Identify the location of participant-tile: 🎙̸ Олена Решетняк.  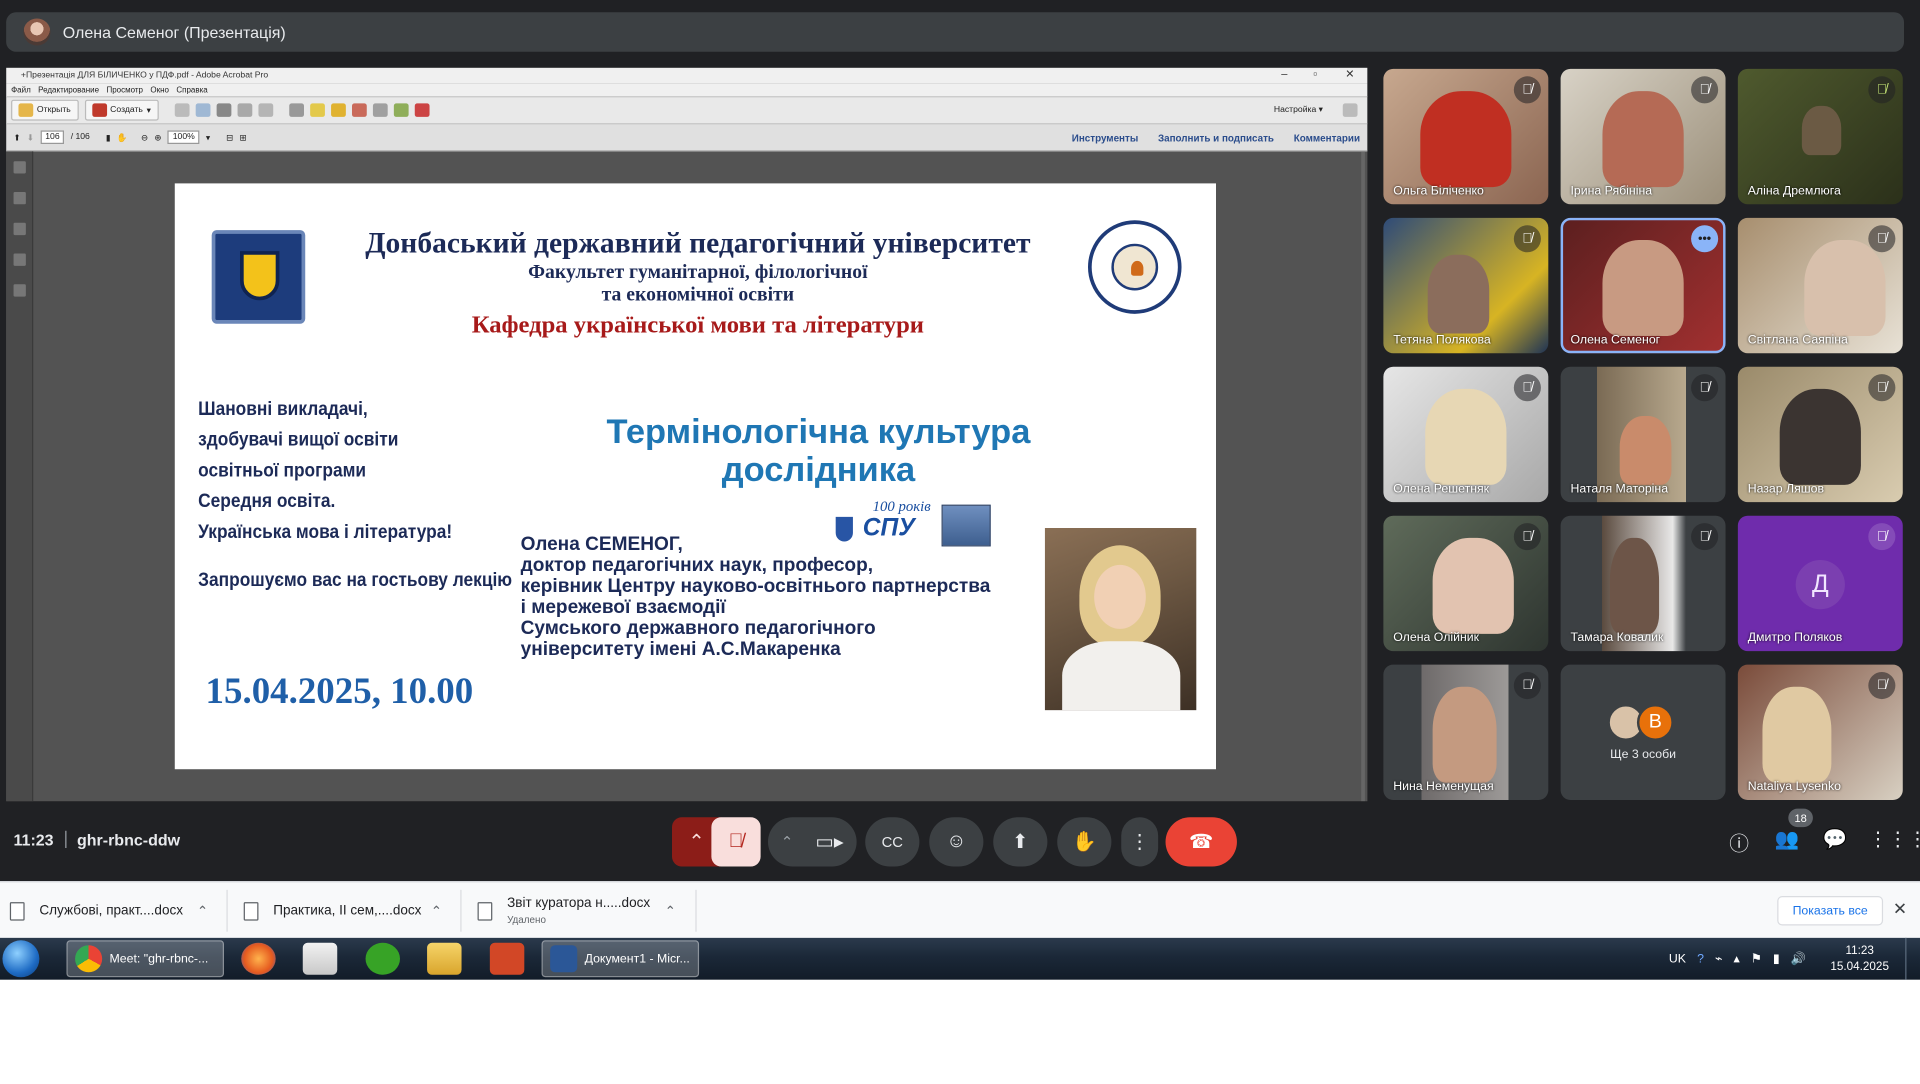
(1466, 434).